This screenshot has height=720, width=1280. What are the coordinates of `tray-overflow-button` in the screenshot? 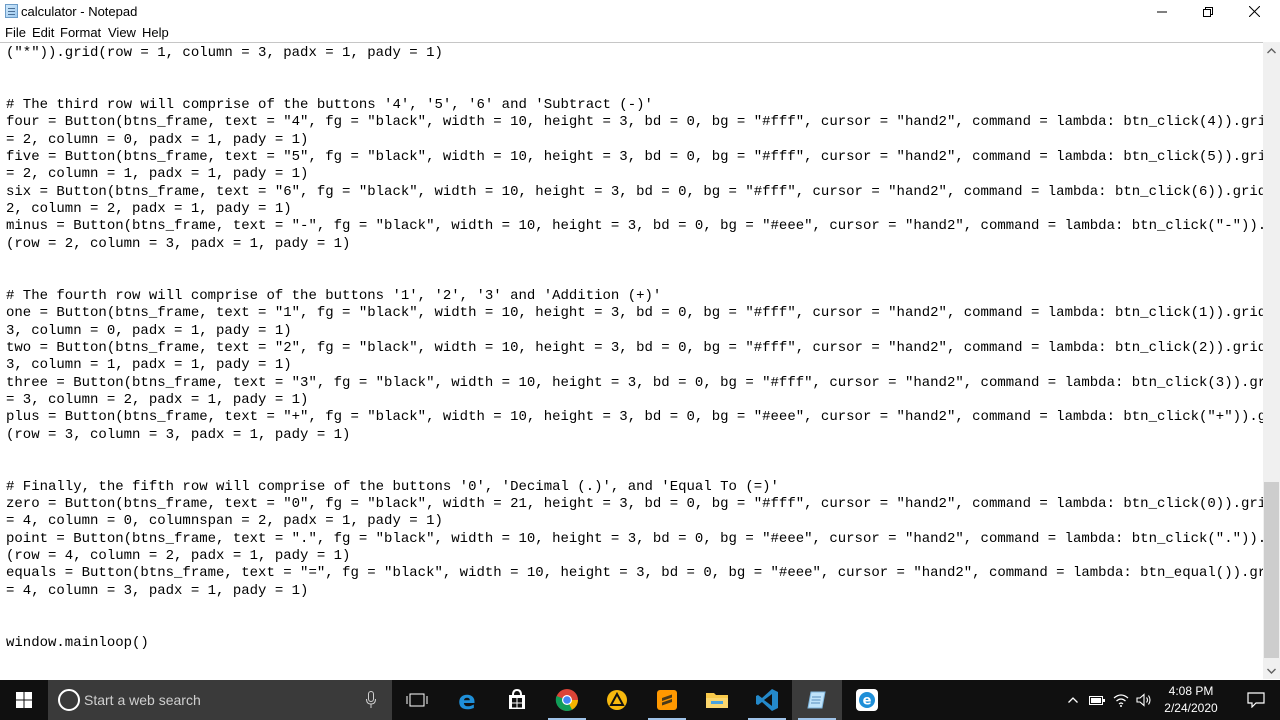 It's located at (1073, 700).